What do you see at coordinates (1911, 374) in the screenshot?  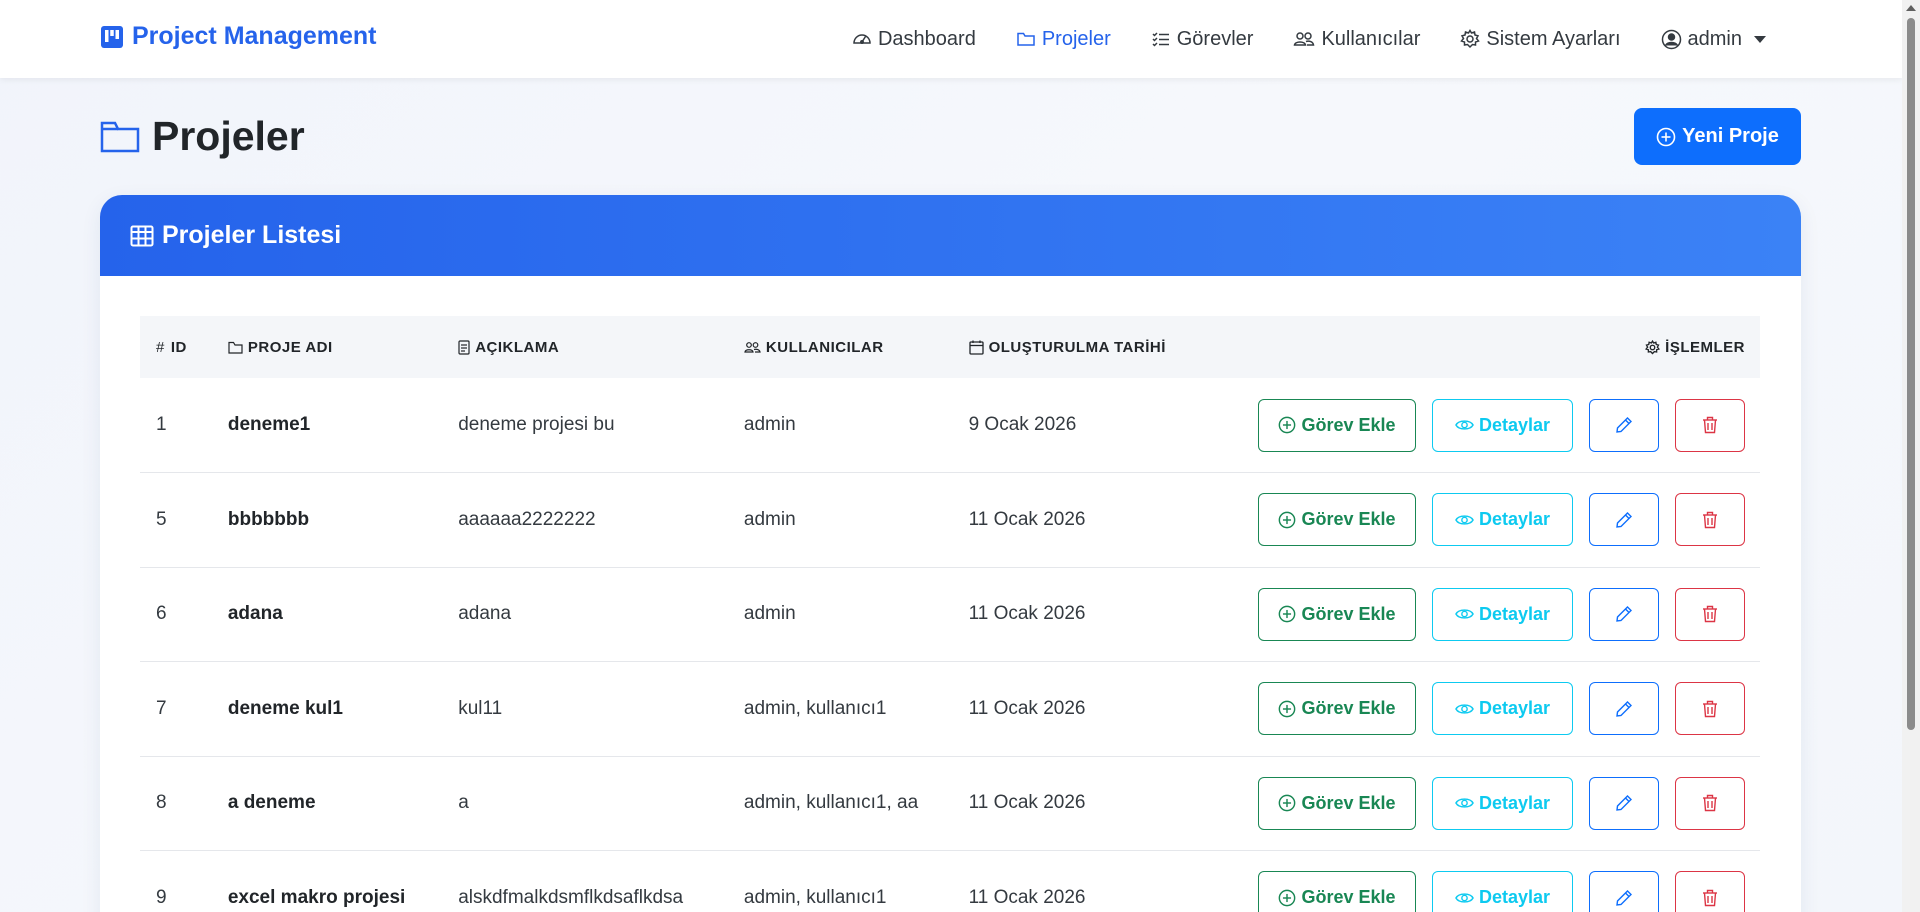 I see `scrollbar-thumb` at bounding box center [1911, 374].